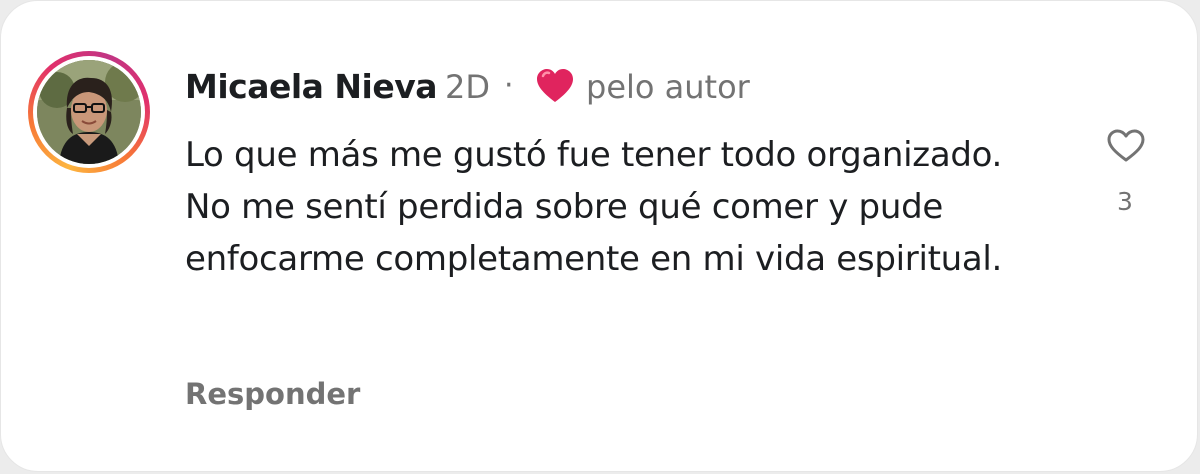  I want to click on like-count: 3, so click(1125, 201).